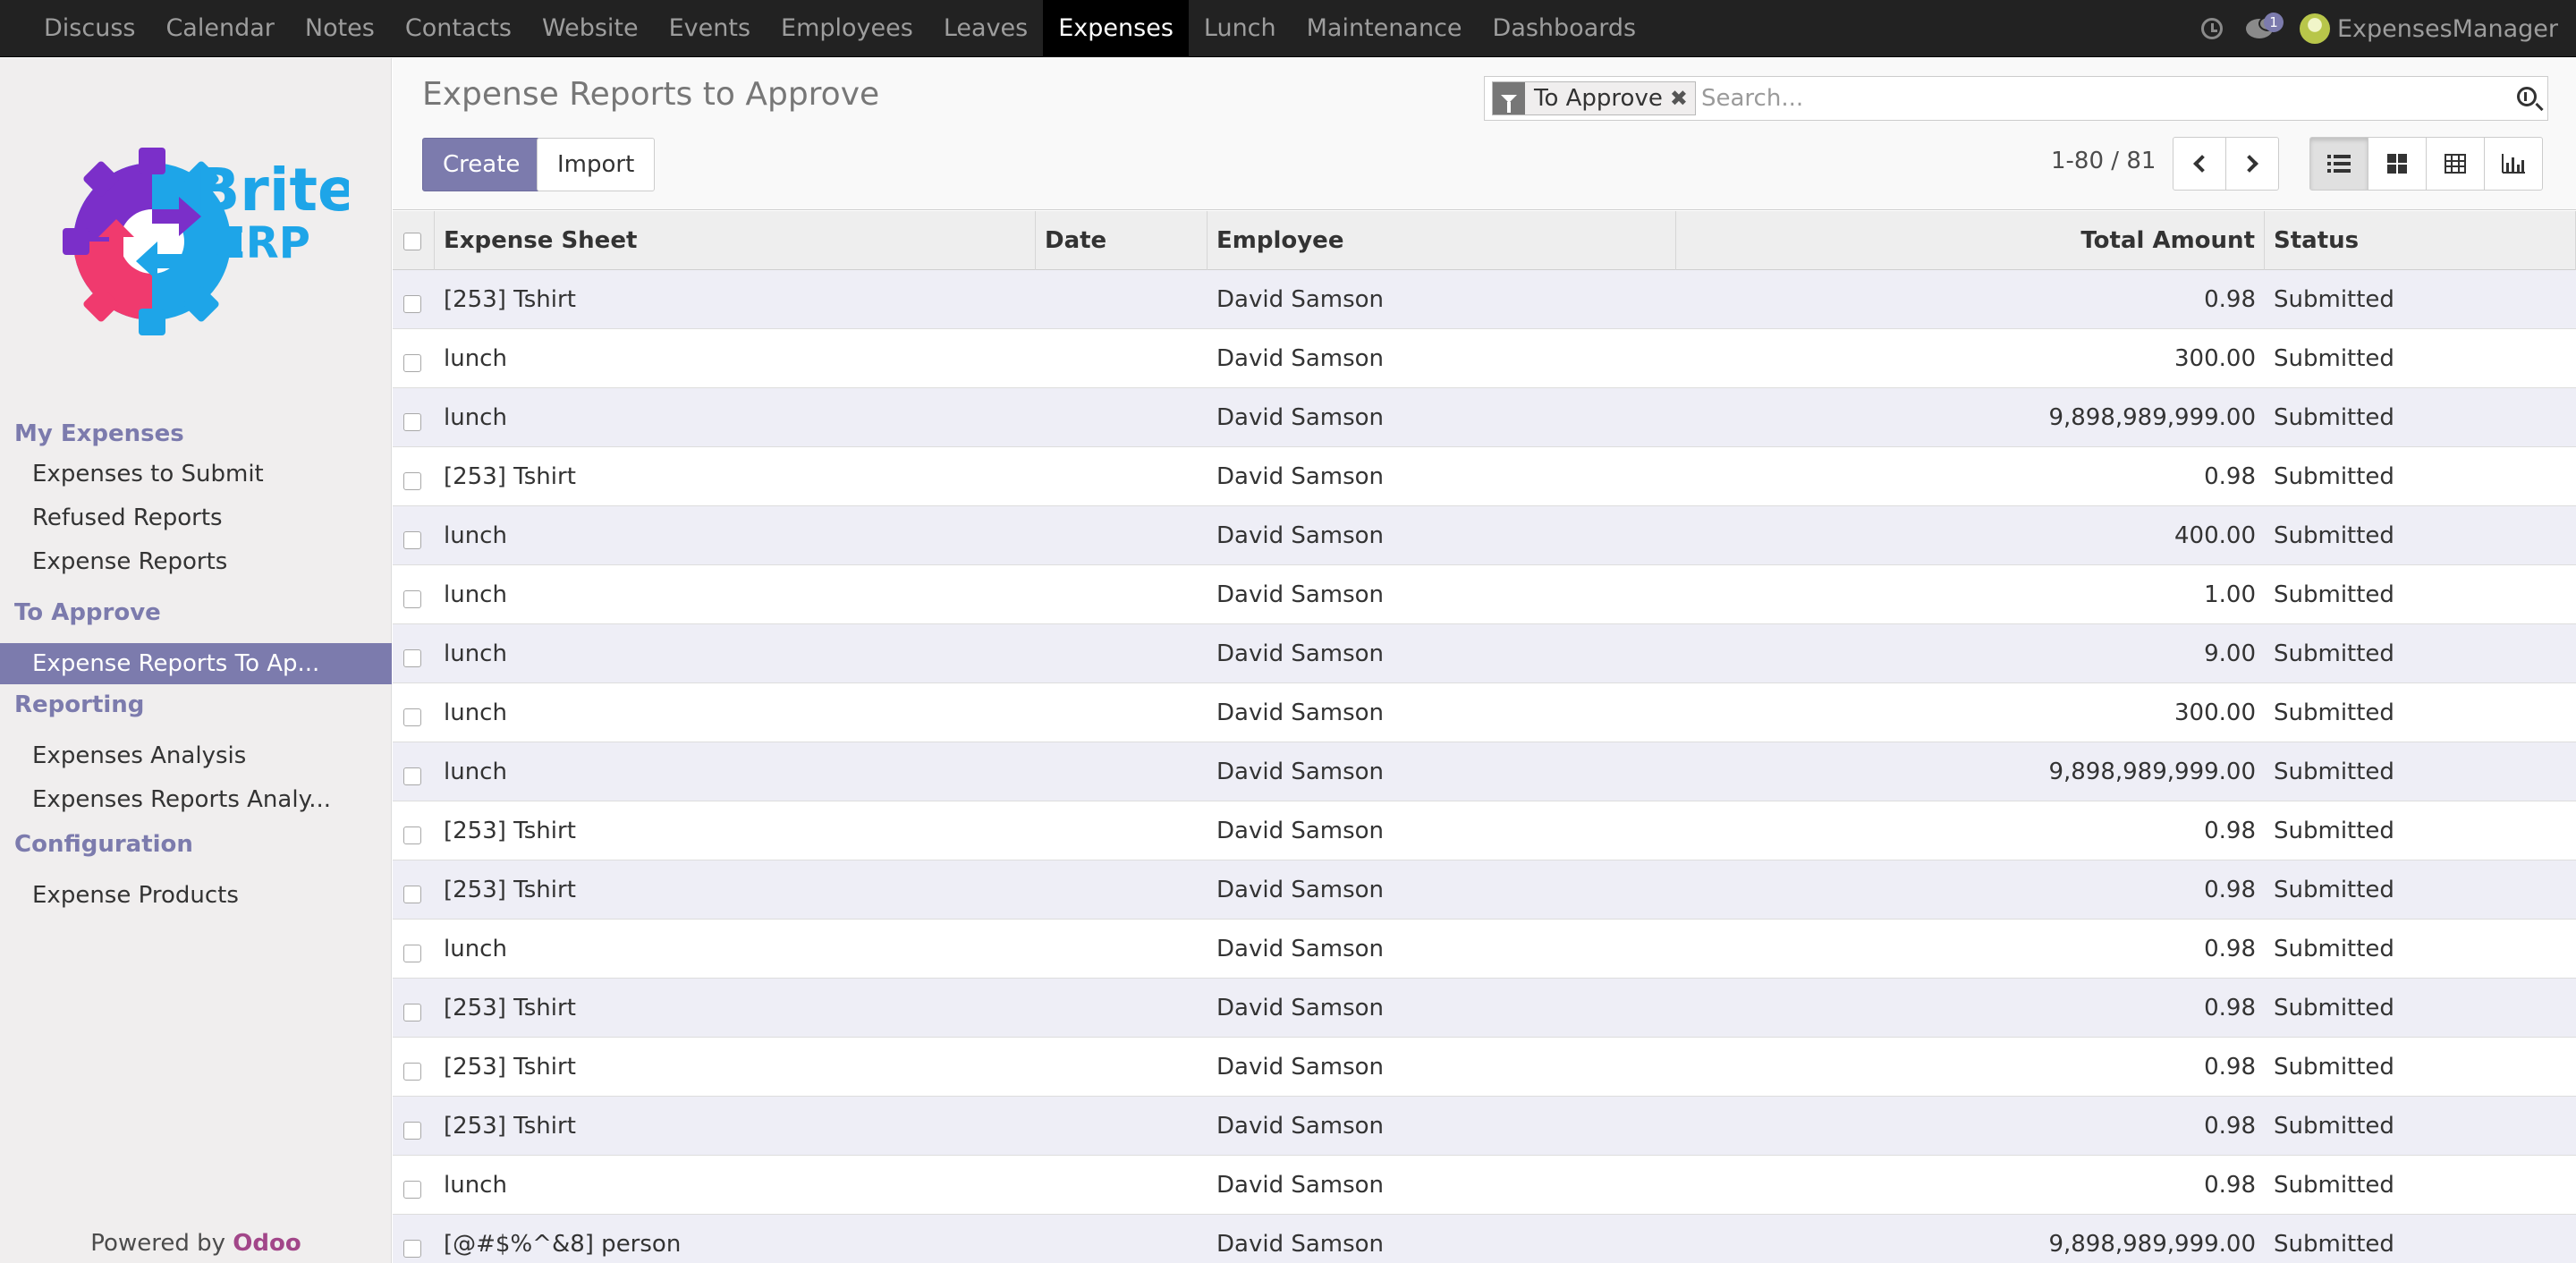  What do you see at coordinates (196, 895) in the screenshot?
I see `sidebar-item: Expense Products` at bounding box center [196, 895].